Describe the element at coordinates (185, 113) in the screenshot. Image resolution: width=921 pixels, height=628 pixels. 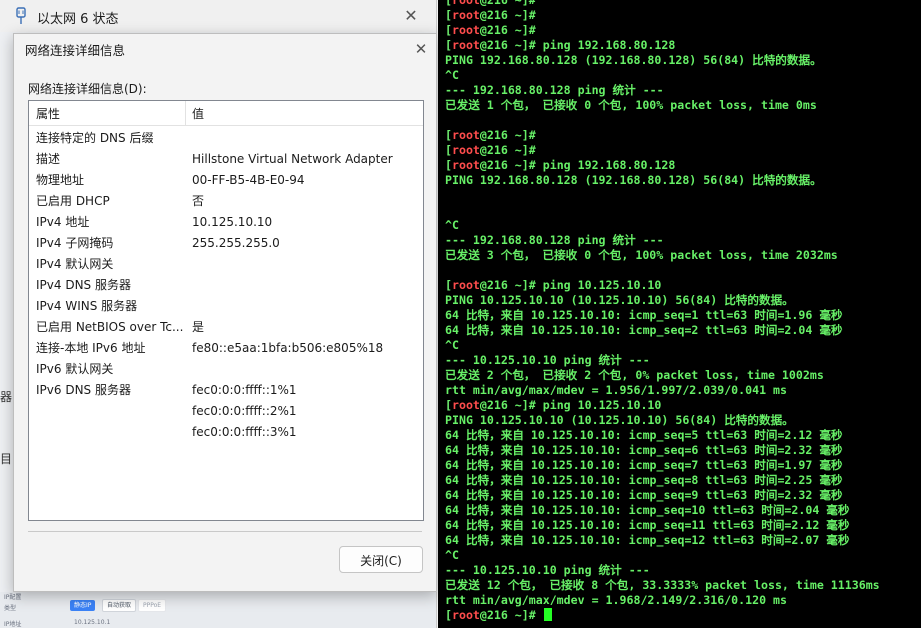
I see `column-divider` at that location.